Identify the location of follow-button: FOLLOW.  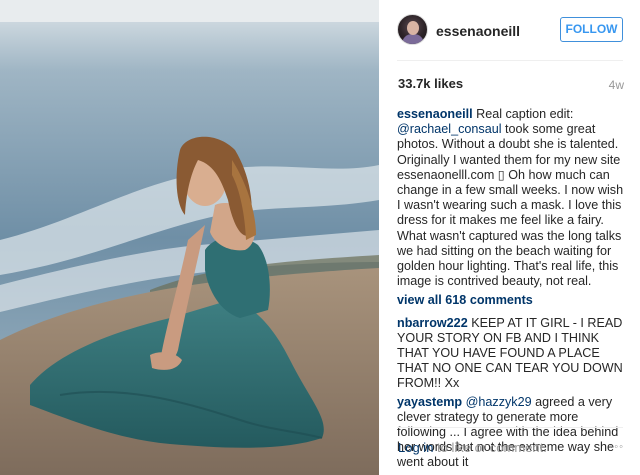
(591, 29).